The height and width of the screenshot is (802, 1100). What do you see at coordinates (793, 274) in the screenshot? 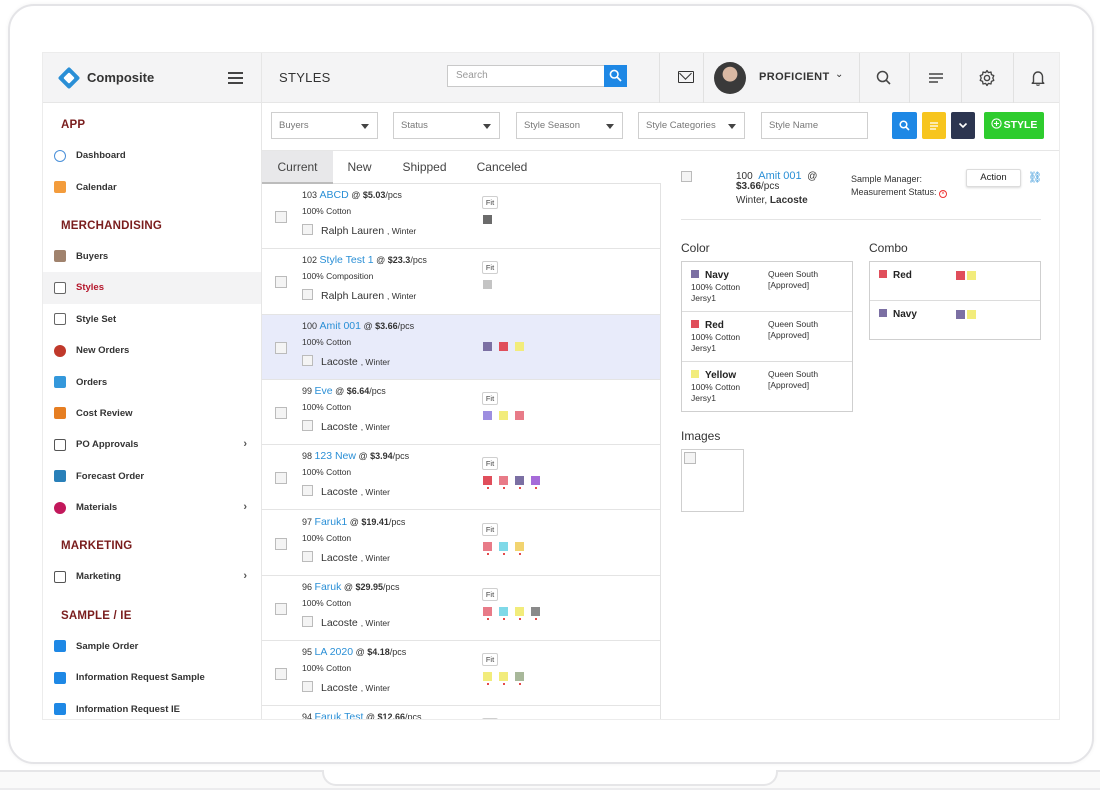
I see `supplier-name: Queen South` at bounding box center [793, 274].